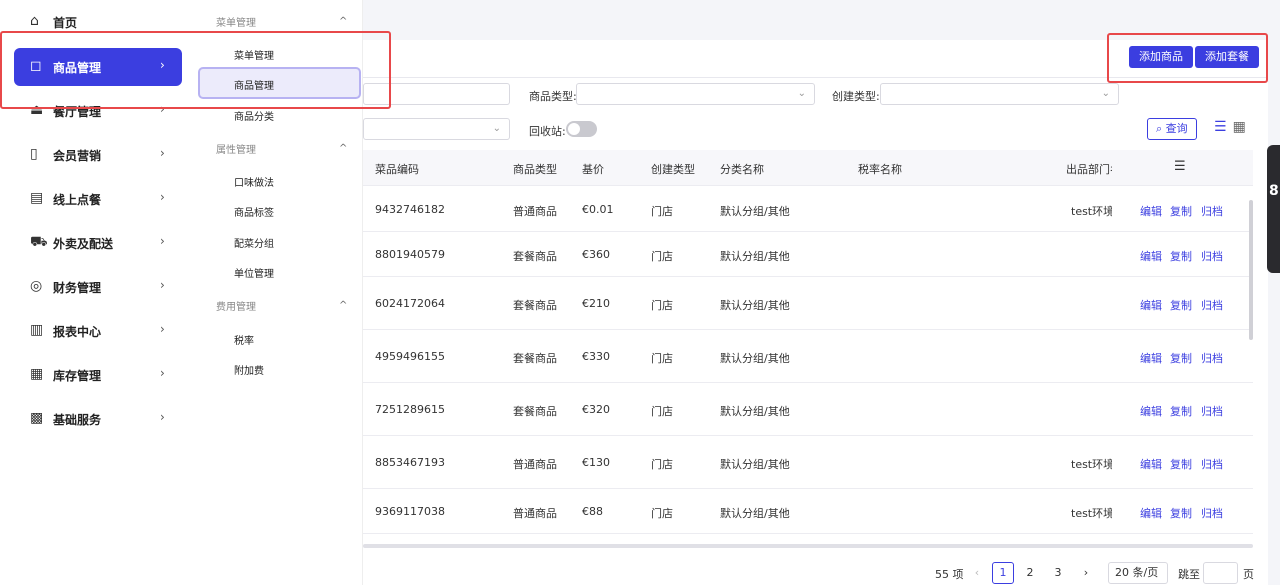 This screenshot has width=1280, height=585. I want to click on column-header: 出品部门名, so click(1089, 169).